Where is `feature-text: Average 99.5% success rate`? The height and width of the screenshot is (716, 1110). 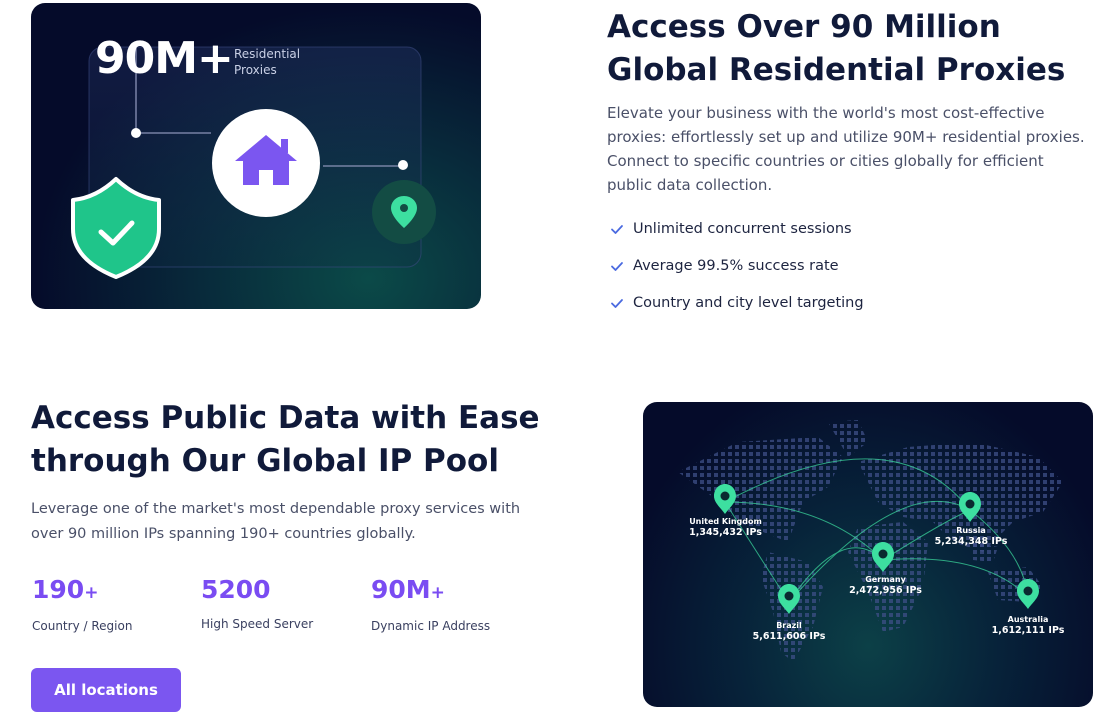 feature-text: Average 99.5% success rate is located at coordinates (736, 265).